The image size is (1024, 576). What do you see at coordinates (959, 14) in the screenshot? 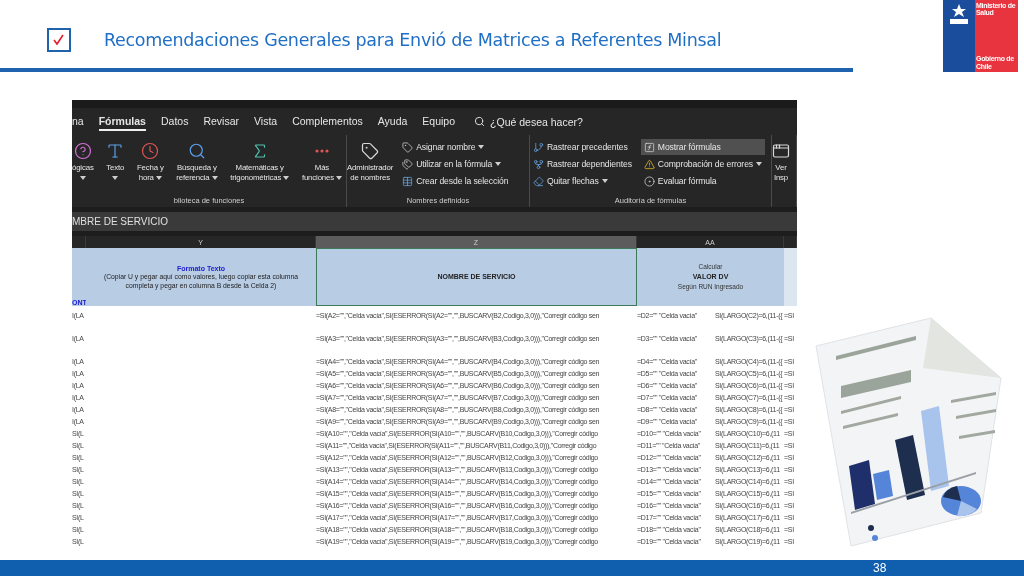
I see `crest-icon` at bounding box center [959, 14].